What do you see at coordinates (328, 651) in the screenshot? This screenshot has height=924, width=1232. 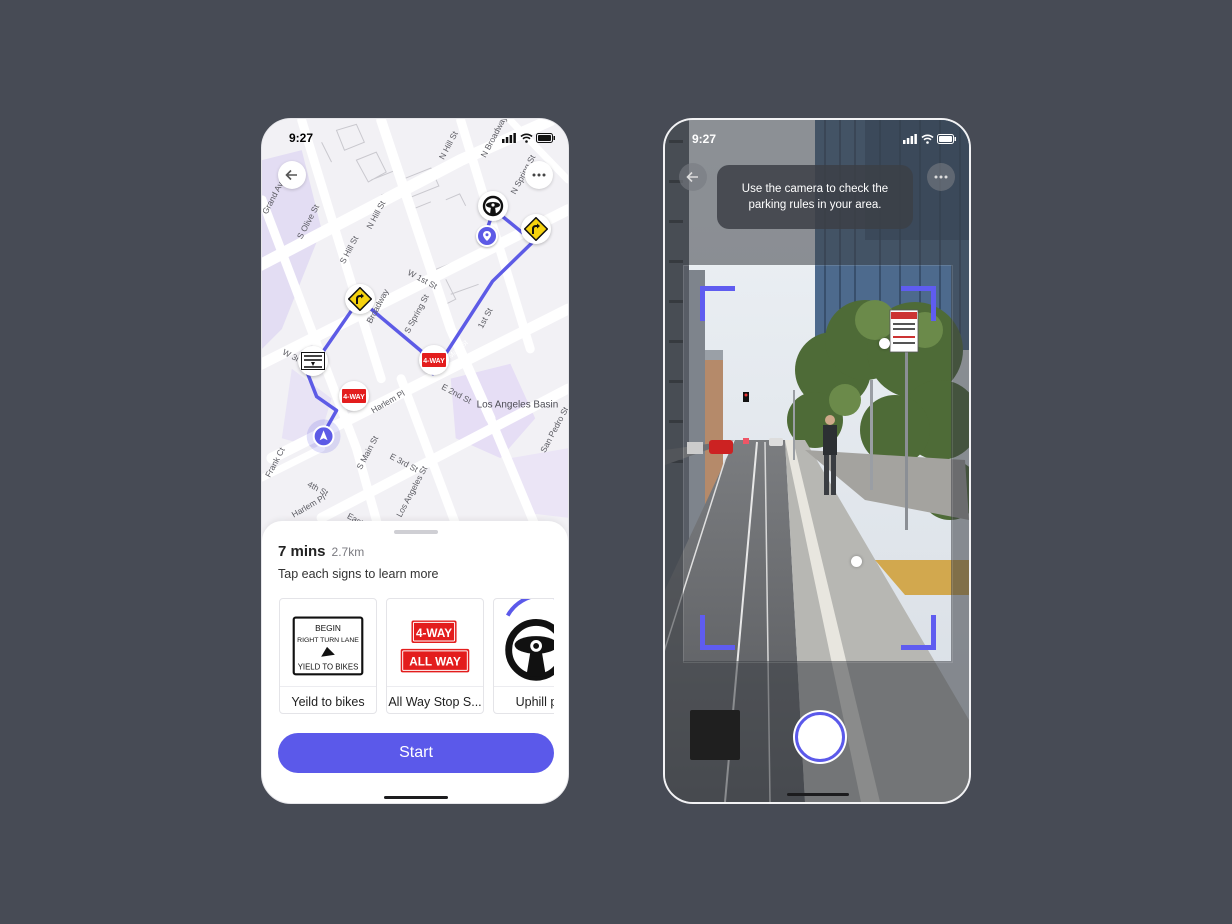 I see `yield-to-bikes-sign-image: BEGIN RIGHT TURN LANE YIELD TO BIKES` at bounding box center [328, 651].